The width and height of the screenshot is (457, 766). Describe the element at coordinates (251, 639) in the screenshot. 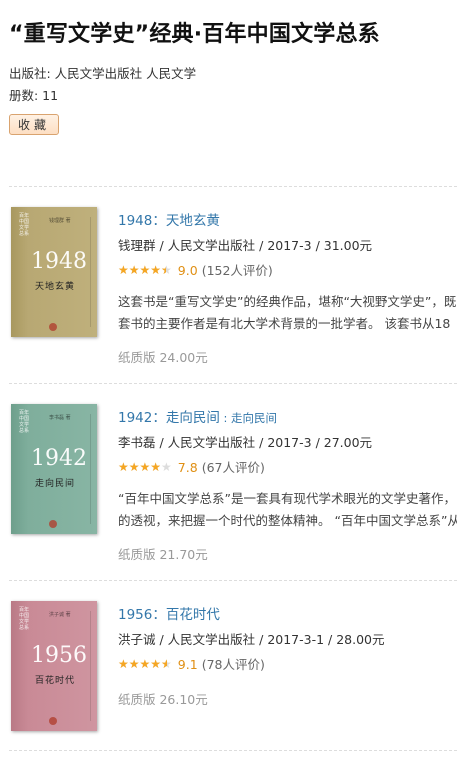

I see `book-publication-info: 洪子诚 / 人民文学出版社 / 2017-3-1 / 28.00元` at that location.